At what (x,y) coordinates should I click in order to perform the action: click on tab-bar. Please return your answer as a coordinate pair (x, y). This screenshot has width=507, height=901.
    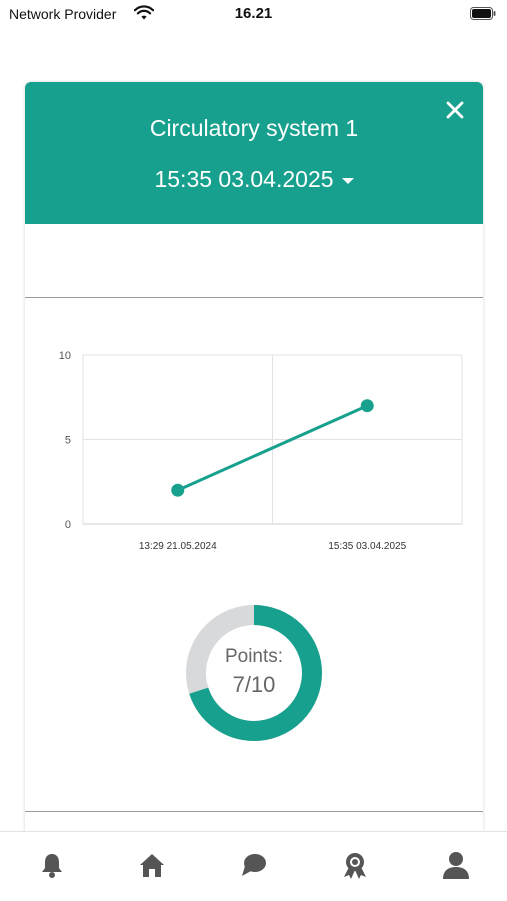
    Looking at the image, I should click on (253, 866).